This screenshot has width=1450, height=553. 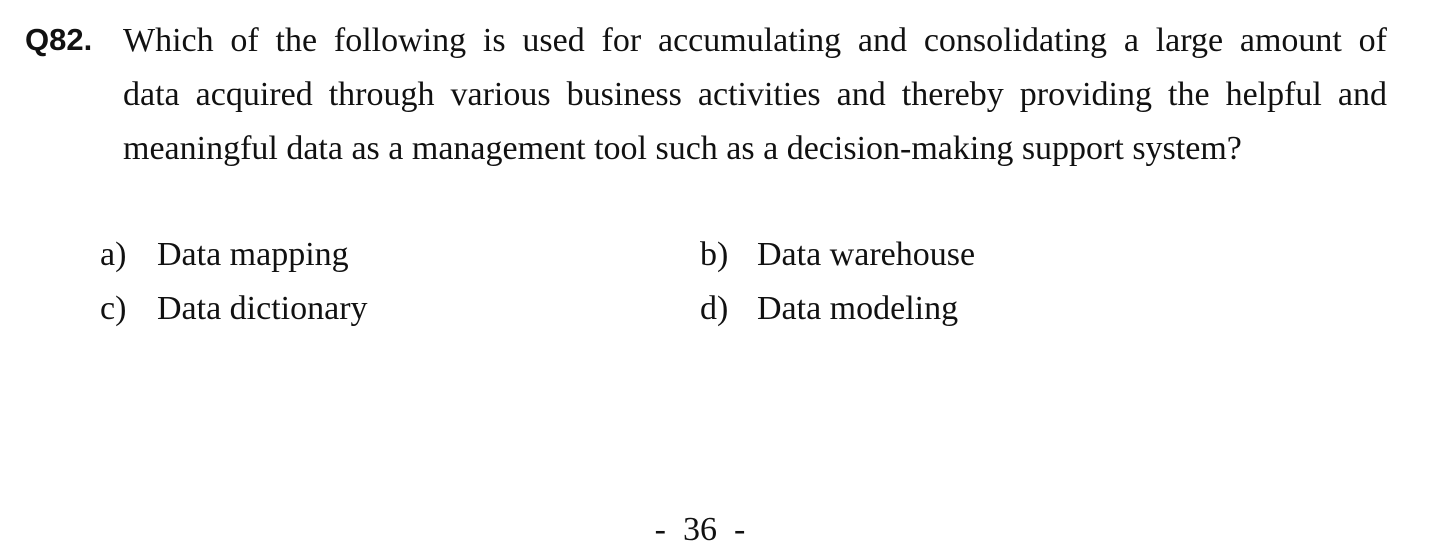 I want to click on option-text: Data modeling, so click(x=858, y=308).